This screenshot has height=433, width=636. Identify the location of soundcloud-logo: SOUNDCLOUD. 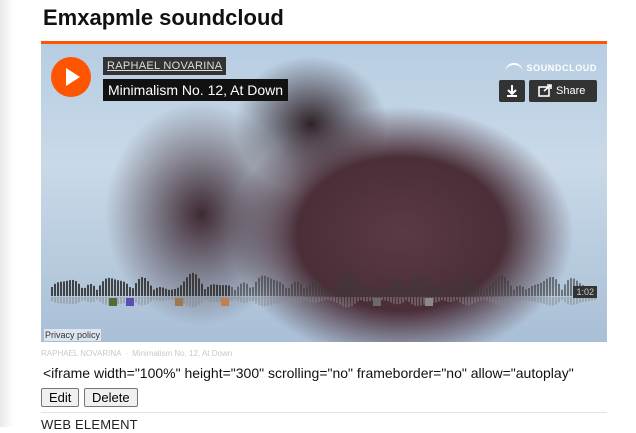
(551, 68).